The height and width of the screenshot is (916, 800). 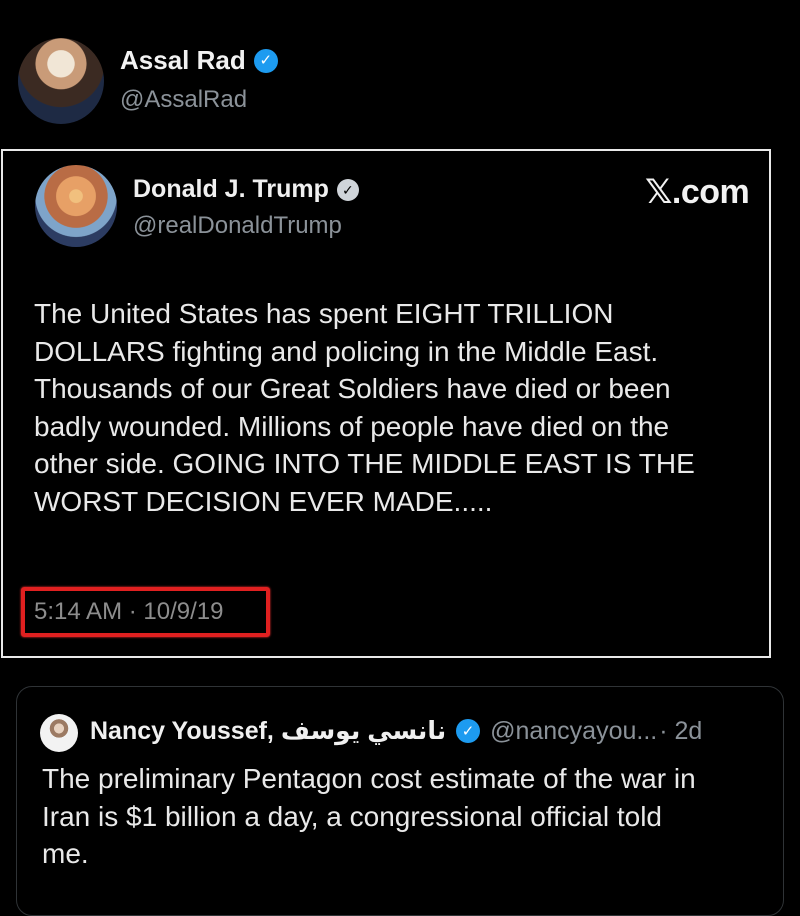 What do you see at coordinates (183, 100) in the screenshot?
I see `author-handle: @AssalRad` at bounding box center [183, 100].